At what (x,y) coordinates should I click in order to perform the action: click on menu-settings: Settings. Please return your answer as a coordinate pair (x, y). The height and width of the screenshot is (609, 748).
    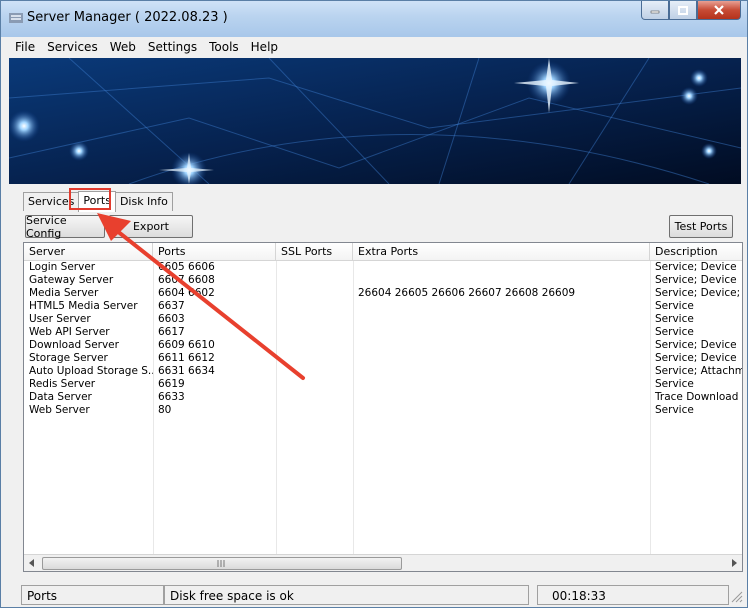
    Looking at the image, I should click on (172, 47).